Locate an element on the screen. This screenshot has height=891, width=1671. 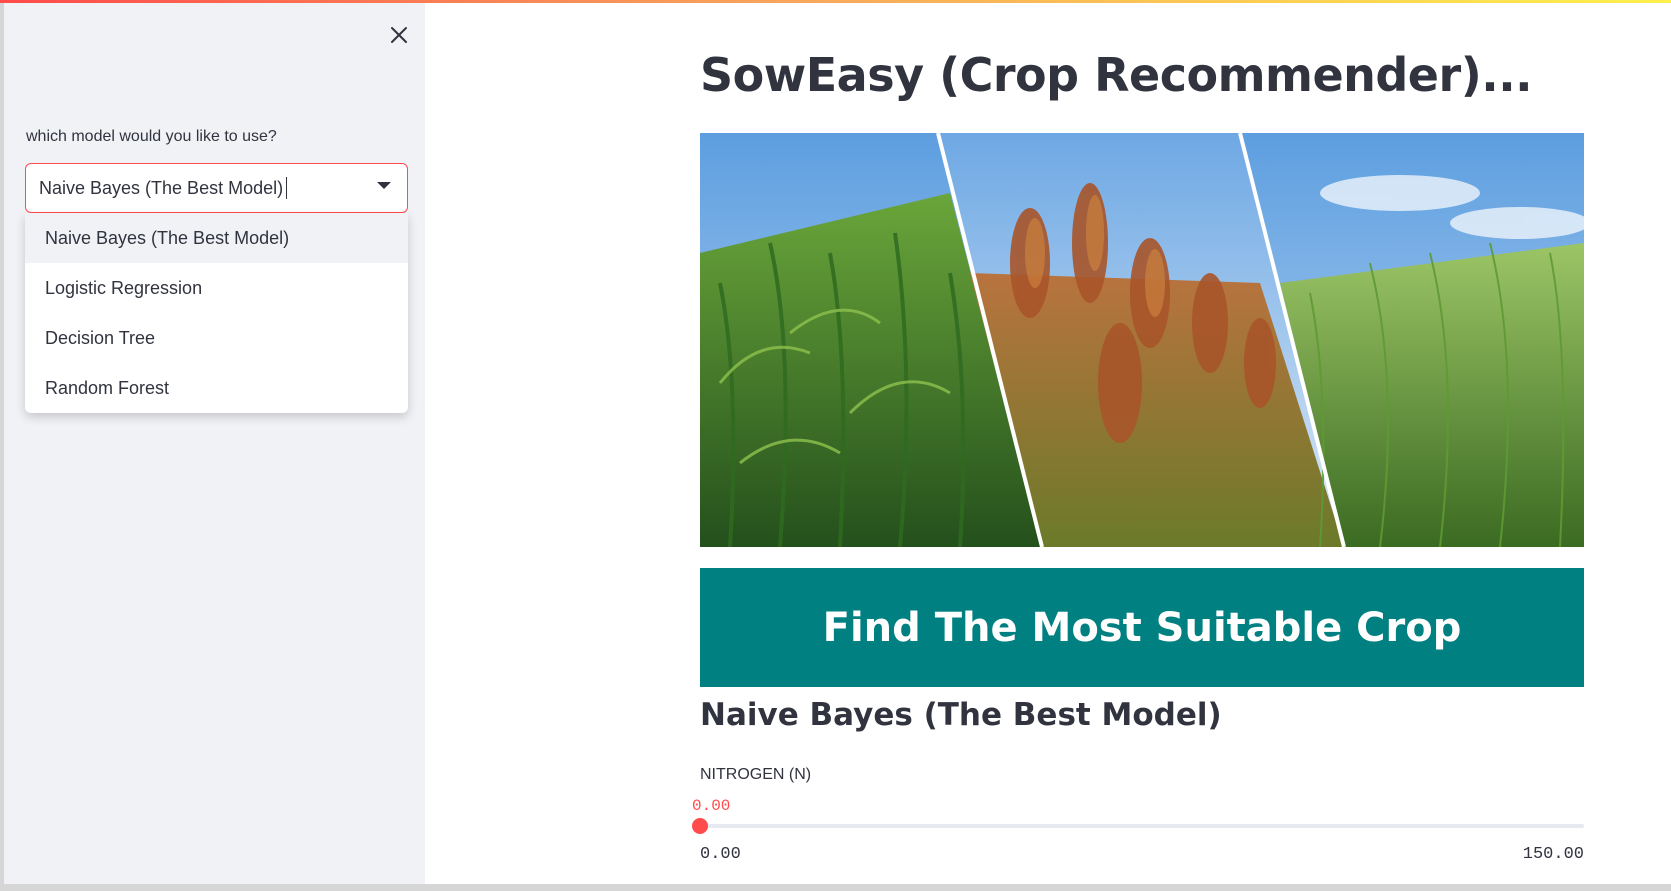
nitrogen-slider-max: 150.00 is located at coordinates (1553, 854).